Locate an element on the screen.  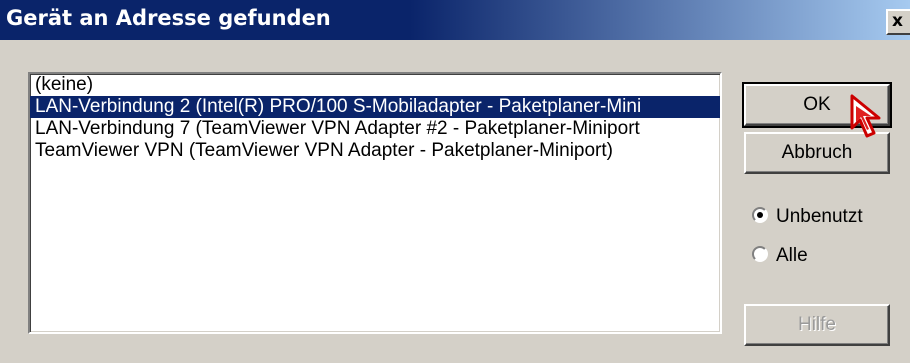
list-item: (keine) is located at coordinates (375, 85).